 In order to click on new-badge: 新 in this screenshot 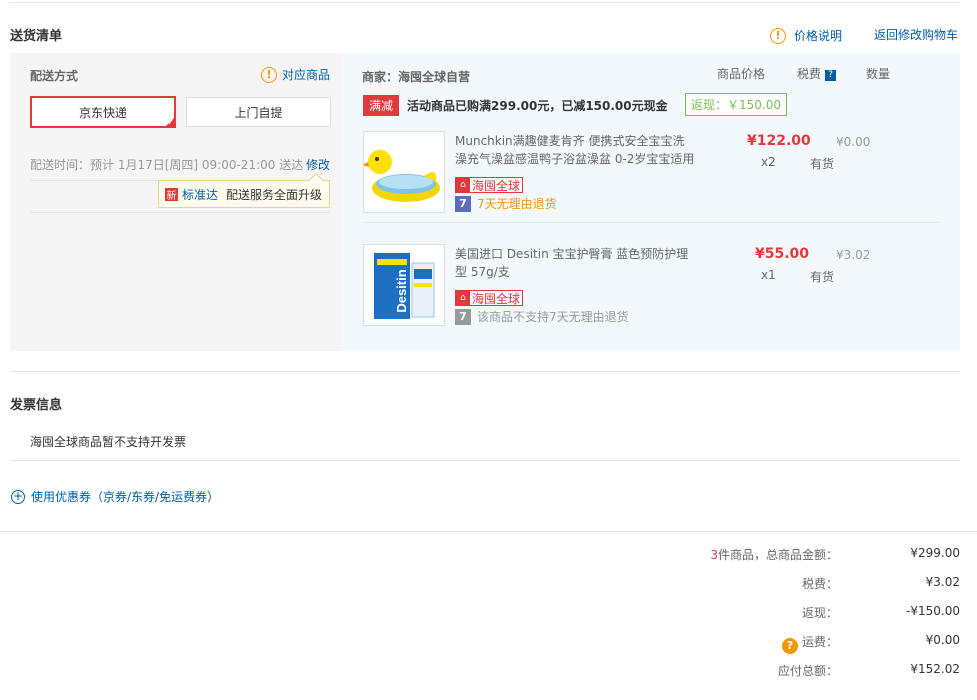, I will do `click(171, 194)`.